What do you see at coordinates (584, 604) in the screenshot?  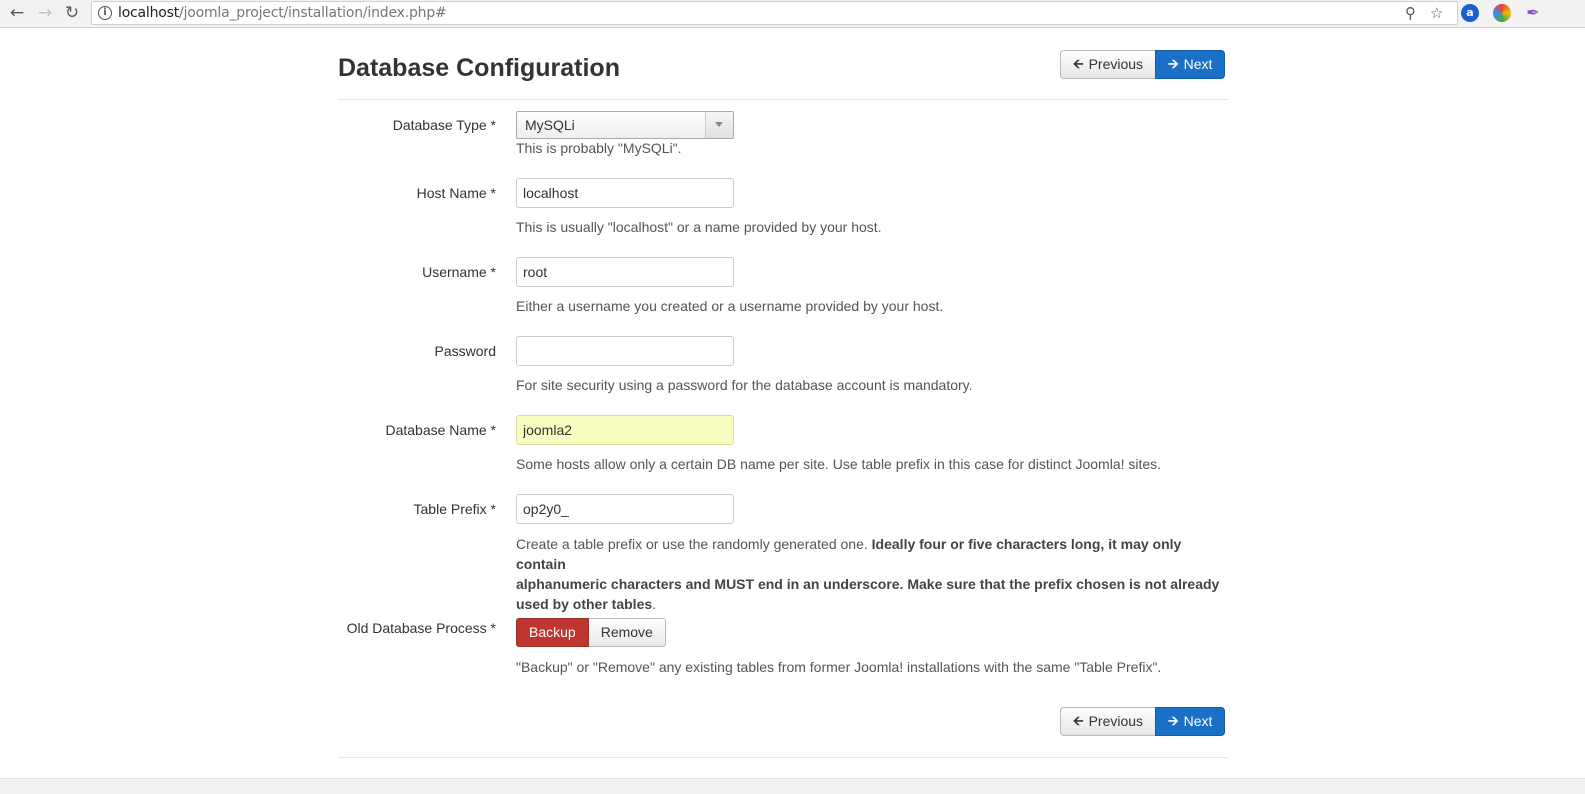 I see `prefix-help-bold-3: used by other tables` at bounding box center [584, 604].